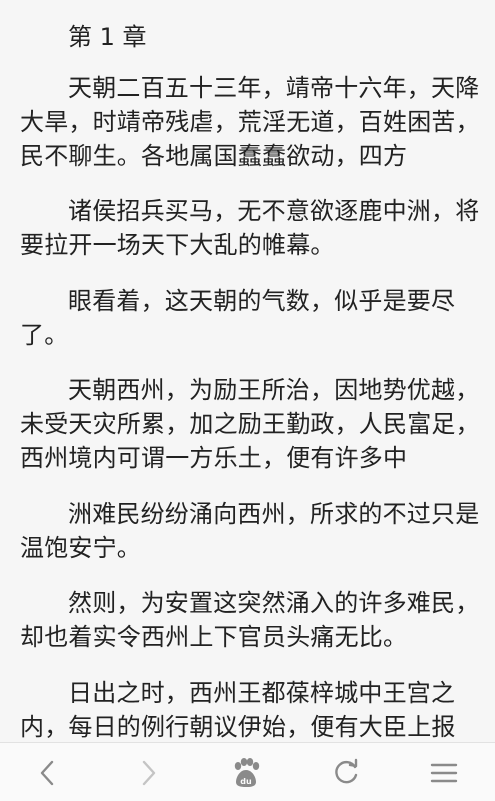 This screenshot has height=801, width=495. Describe the element at coordinates (250, 620) in the screenshot. I see `paragraph: 然则，为安置这突然涌入的许多难民，却也着实令西州上下官员头痛无比。` at that location.